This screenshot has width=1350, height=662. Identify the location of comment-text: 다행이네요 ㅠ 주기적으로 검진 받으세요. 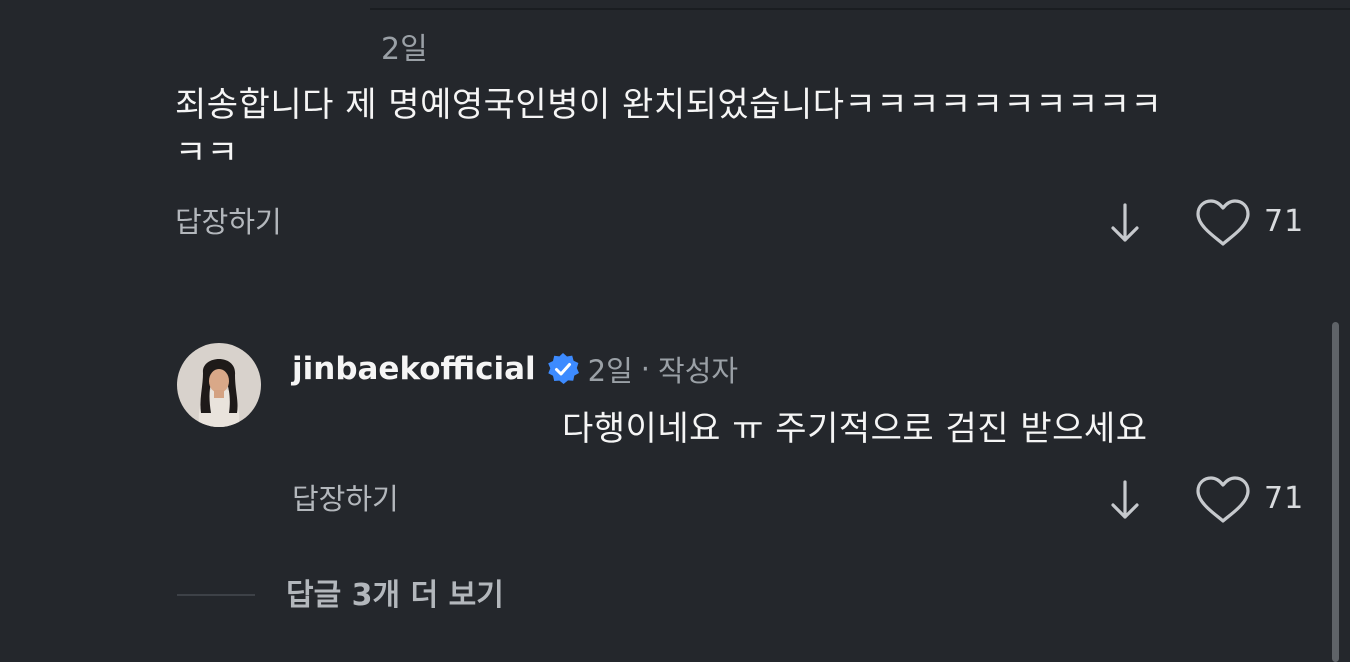
(855, 429).